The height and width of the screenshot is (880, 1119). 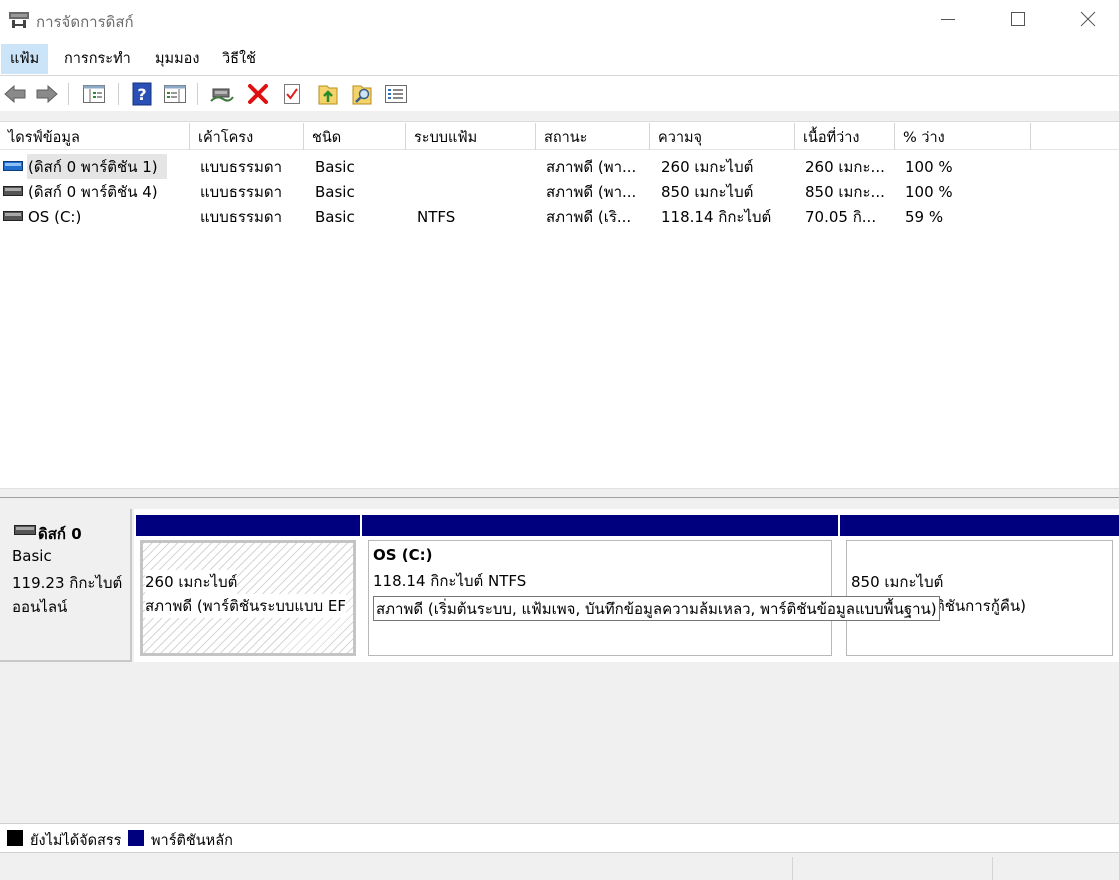 I want to click on volume-capacity: 118.14 กิกะไบต์, so click(x=716, y=217).